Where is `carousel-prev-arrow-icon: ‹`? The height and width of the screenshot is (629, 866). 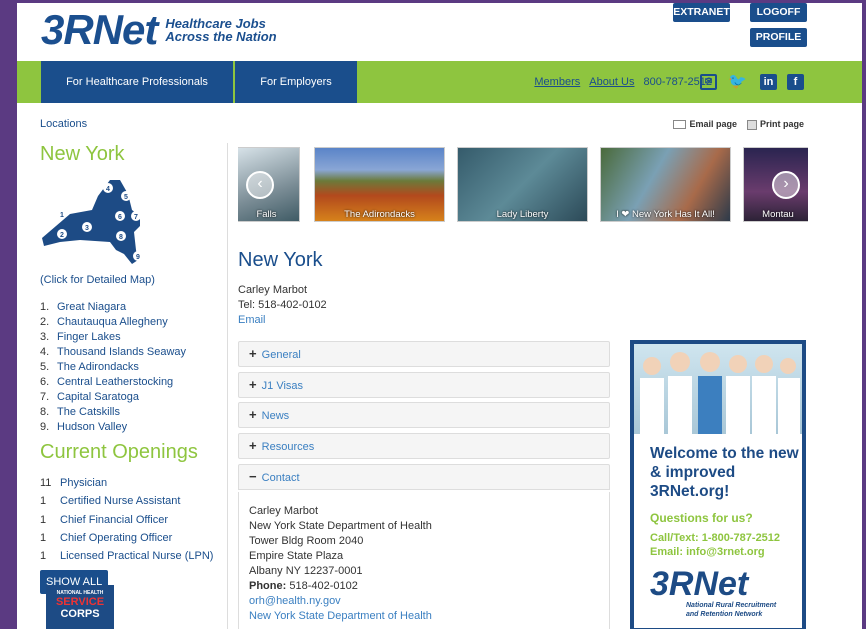
carousel-prev-arrow-icon: ‹ is located at coordinates (260, 185).